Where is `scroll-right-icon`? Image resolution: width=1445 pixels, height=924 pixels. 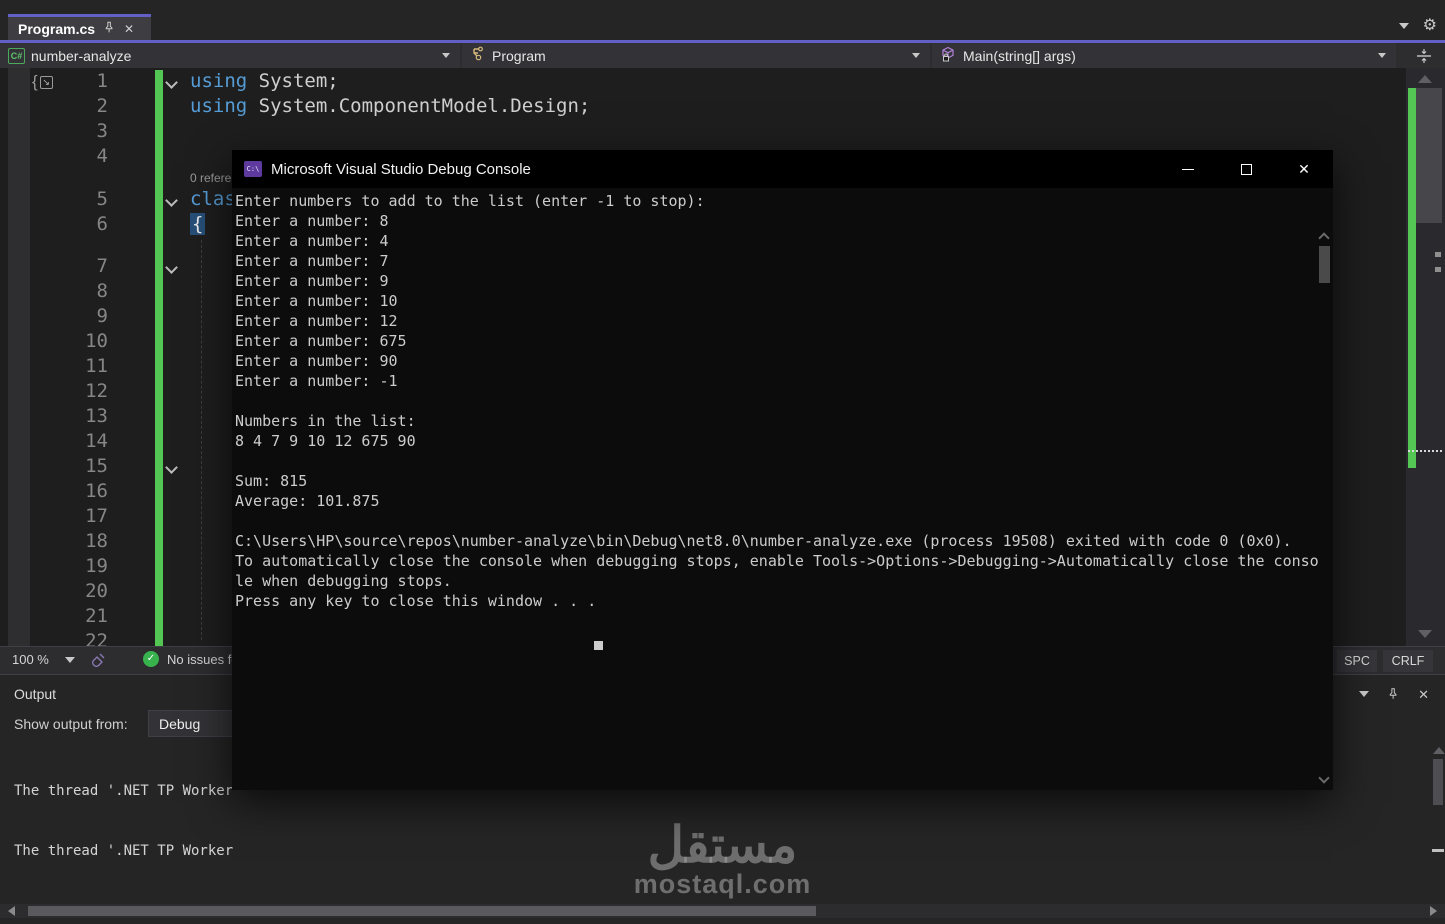 scroll-right-icon is located at coordinates (1433, 911).